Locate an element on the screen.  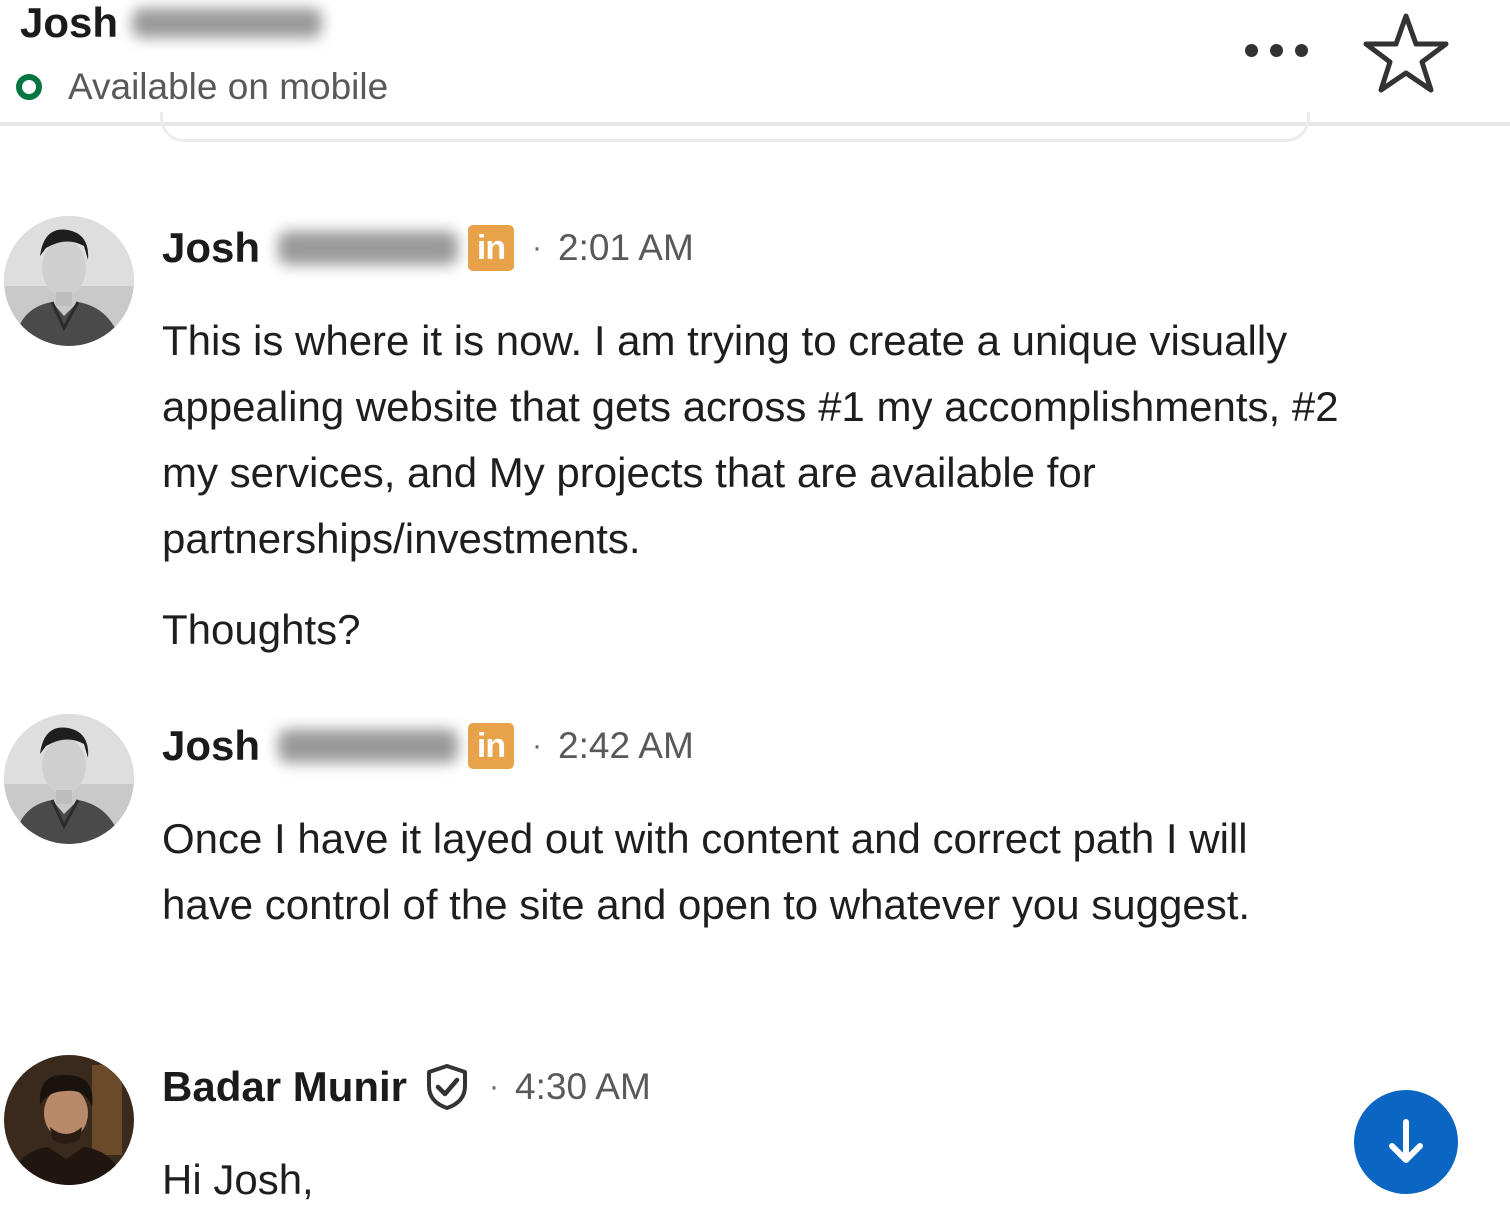
header-contact-first-name: Josh is located at coordinates (69, 23).